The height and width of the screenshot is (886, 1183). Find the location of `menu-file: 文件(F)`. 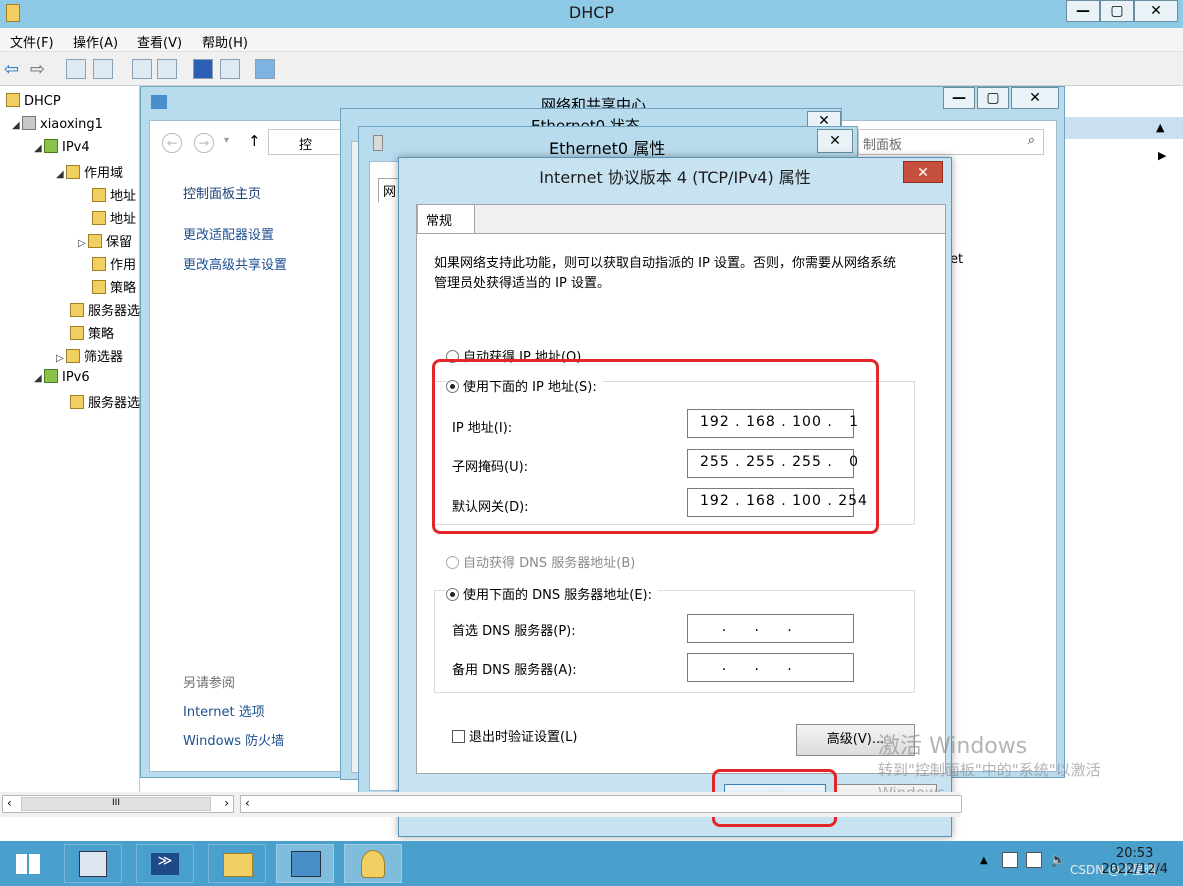

menu-file: 文件(F) is located at coordinates (32, 41).